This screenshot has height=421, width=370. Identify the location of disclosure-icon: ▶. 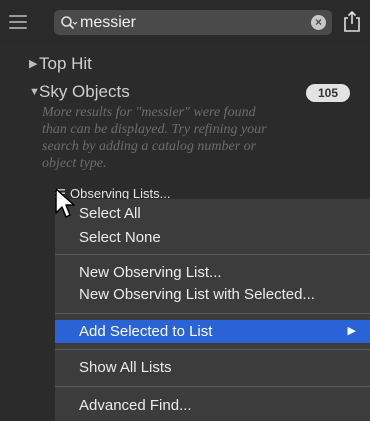
(34, 63).